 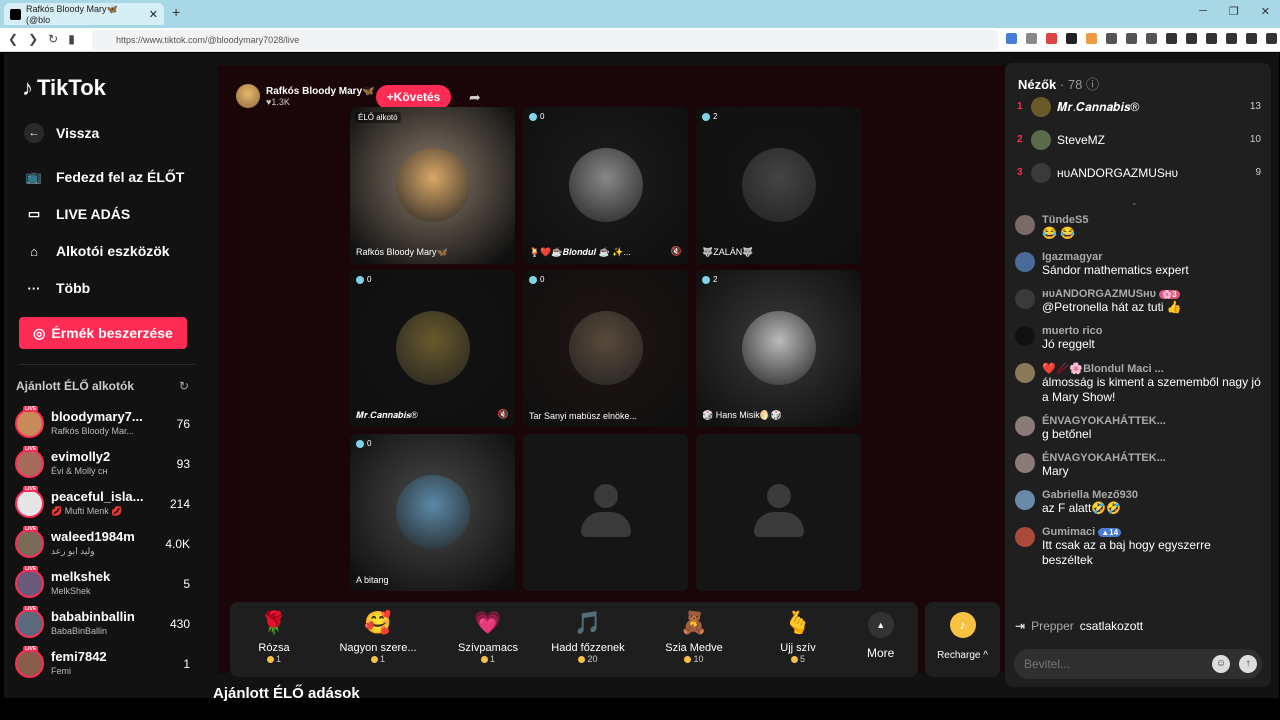 I want to click on forward-arrow-icon: ❯, so click(x=33, y=39).